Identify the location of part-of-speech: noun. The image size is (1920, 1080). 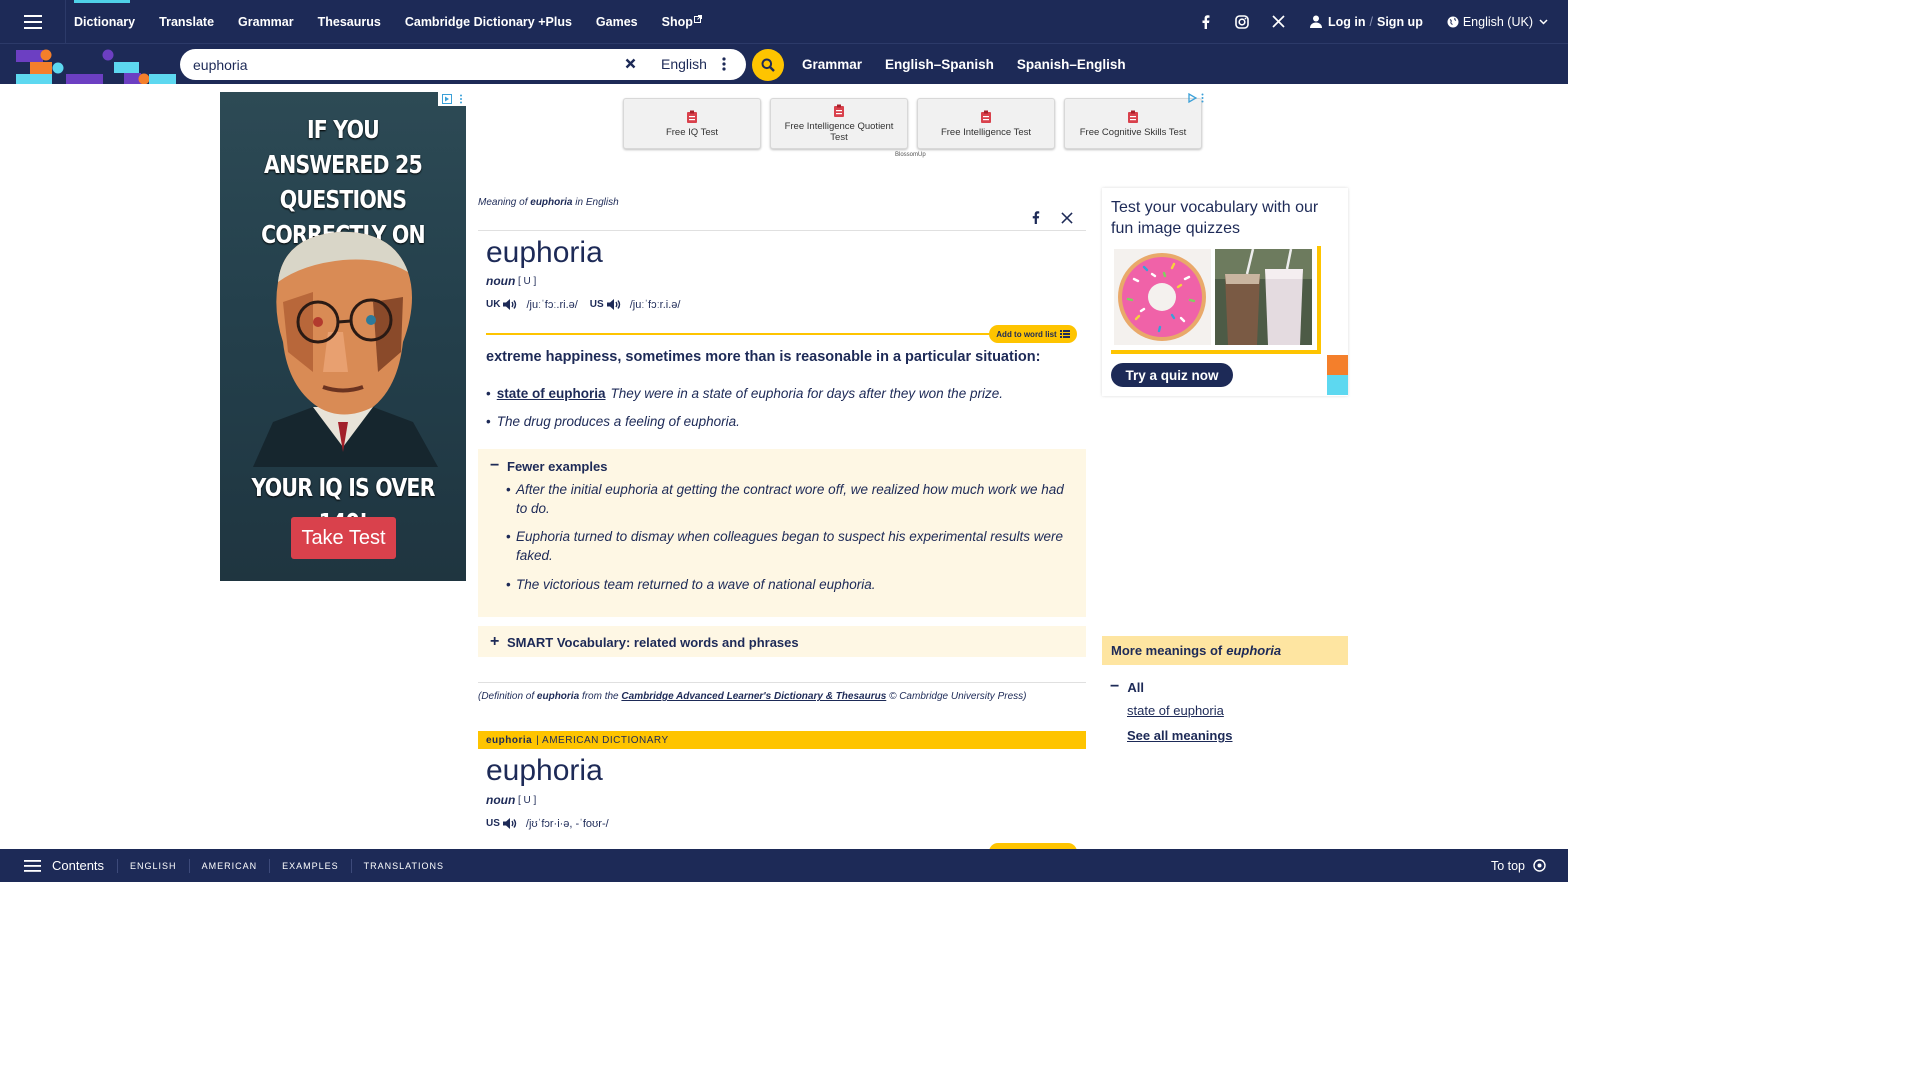
(501, 281).